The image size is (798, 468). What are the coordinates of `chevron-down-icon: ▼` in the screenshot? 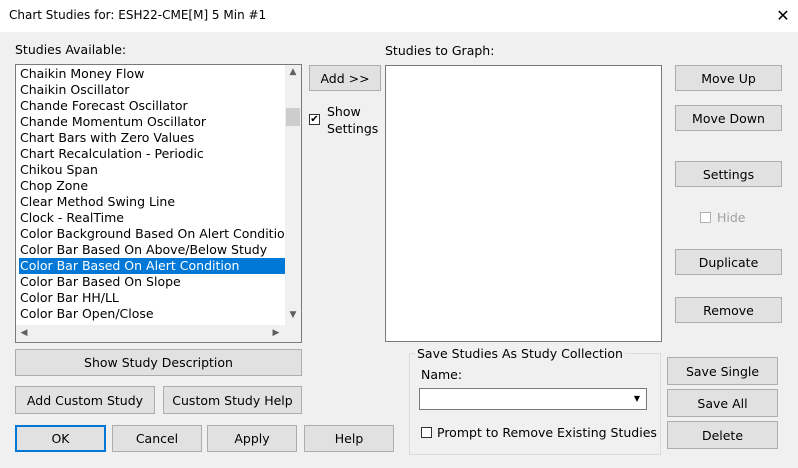 It's located at (637, 399).